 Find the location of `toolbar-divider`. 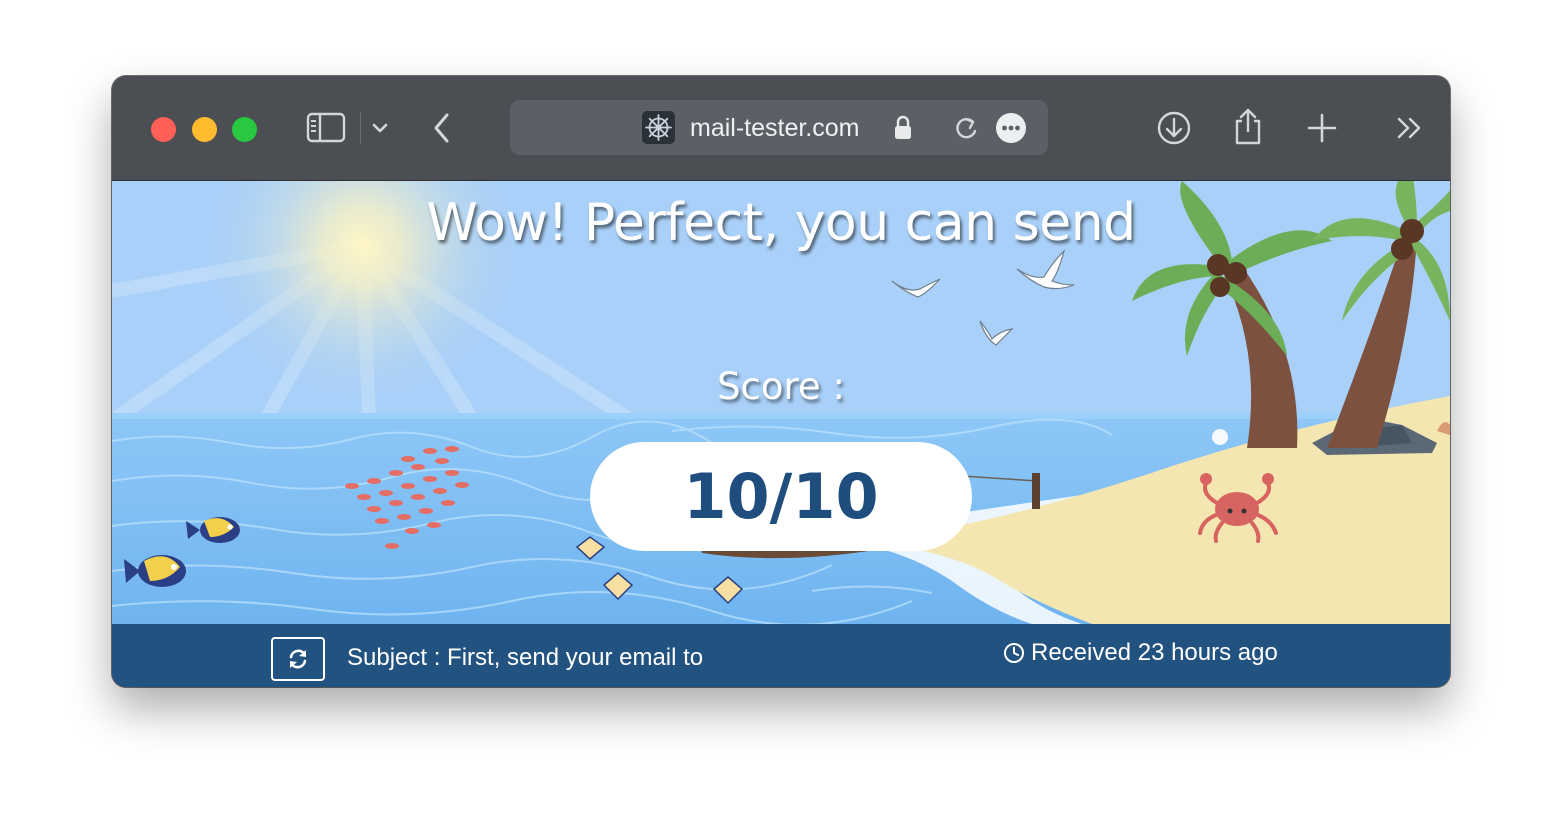

toolbar-divider is located at coordinates (360, 128).